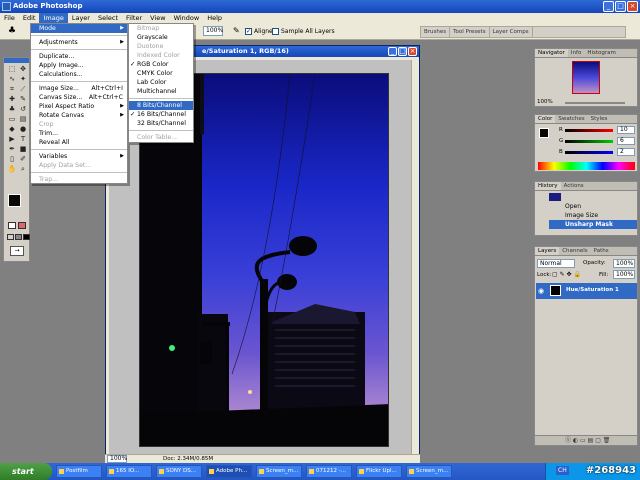 Image resolution: width=640 pixels, height=480 pixels. Describe the element at coordinates (12, 31) in the screenshot. I see `clone-stamp-icon: ♣` at that location.